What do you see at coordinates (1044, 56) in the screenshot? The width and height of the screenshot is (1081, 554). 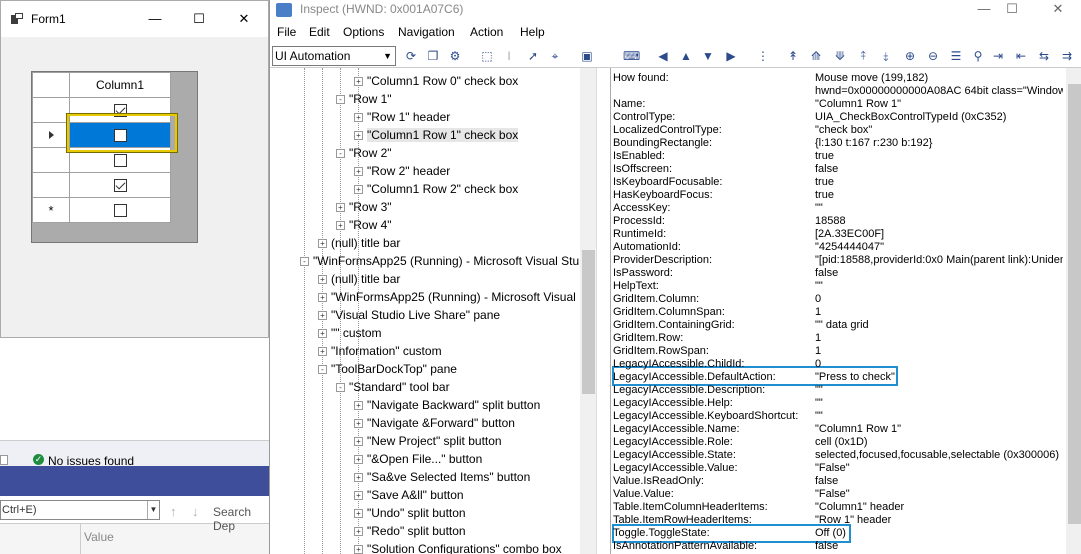 I see `arrange-icon: ⇆` at bounding box center [1044, 56].